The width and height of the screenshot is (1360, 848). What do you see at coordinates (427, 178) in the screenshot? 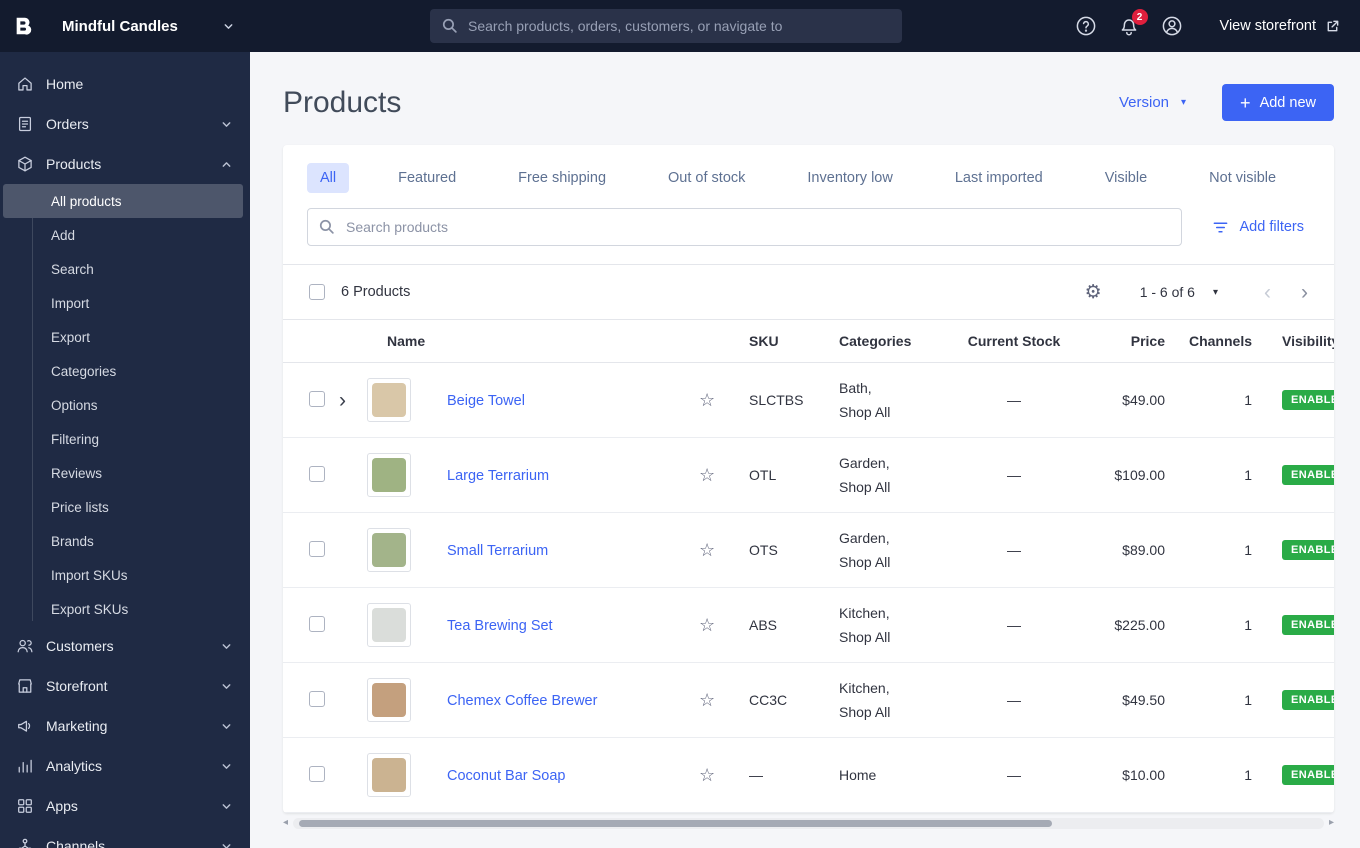
I see `tab-featured: Featured` at bounding box center [427, 178].